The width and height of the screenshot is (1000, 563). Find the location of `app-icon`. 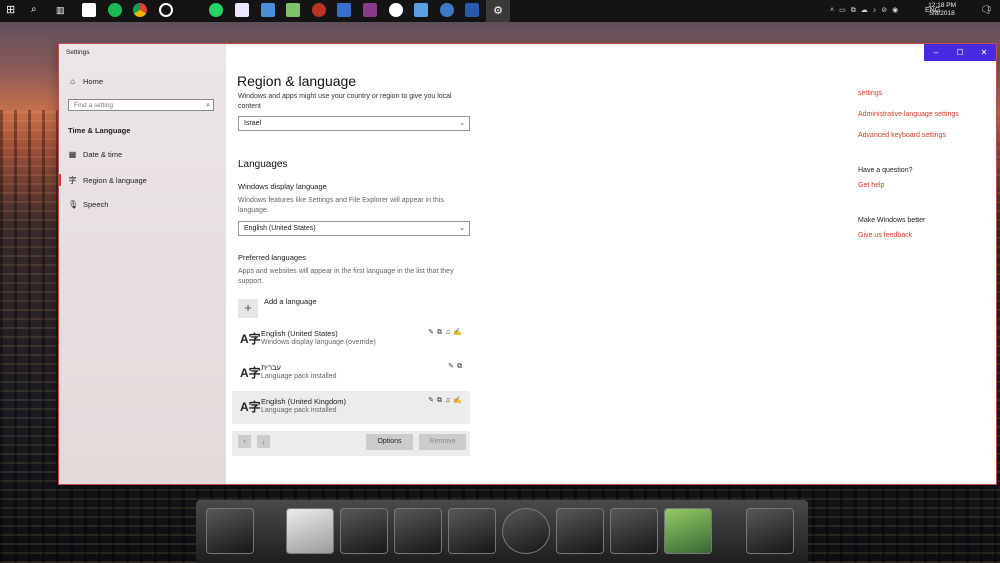

app-icon is located at coordinates (472, 10).